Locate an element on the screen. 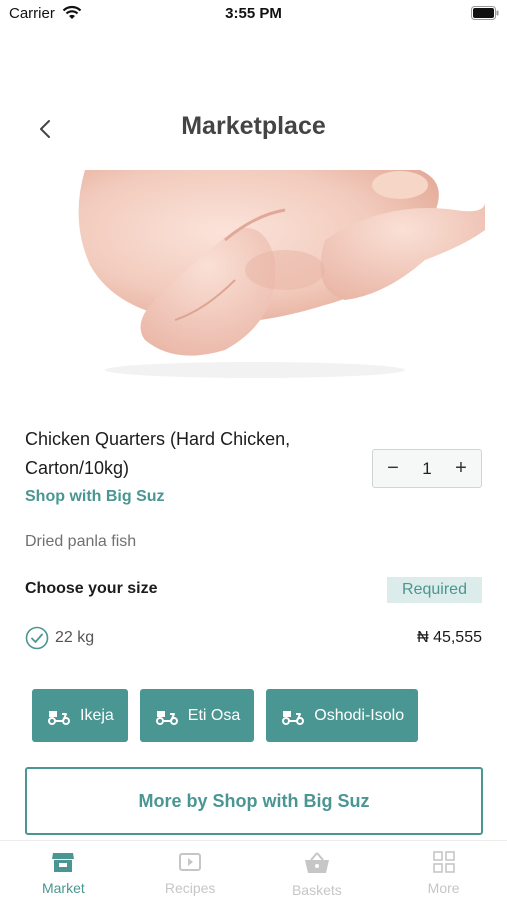 The image size is (507, 900). shop-link: Shop with Big Suz is located at coordinates (95, 497).